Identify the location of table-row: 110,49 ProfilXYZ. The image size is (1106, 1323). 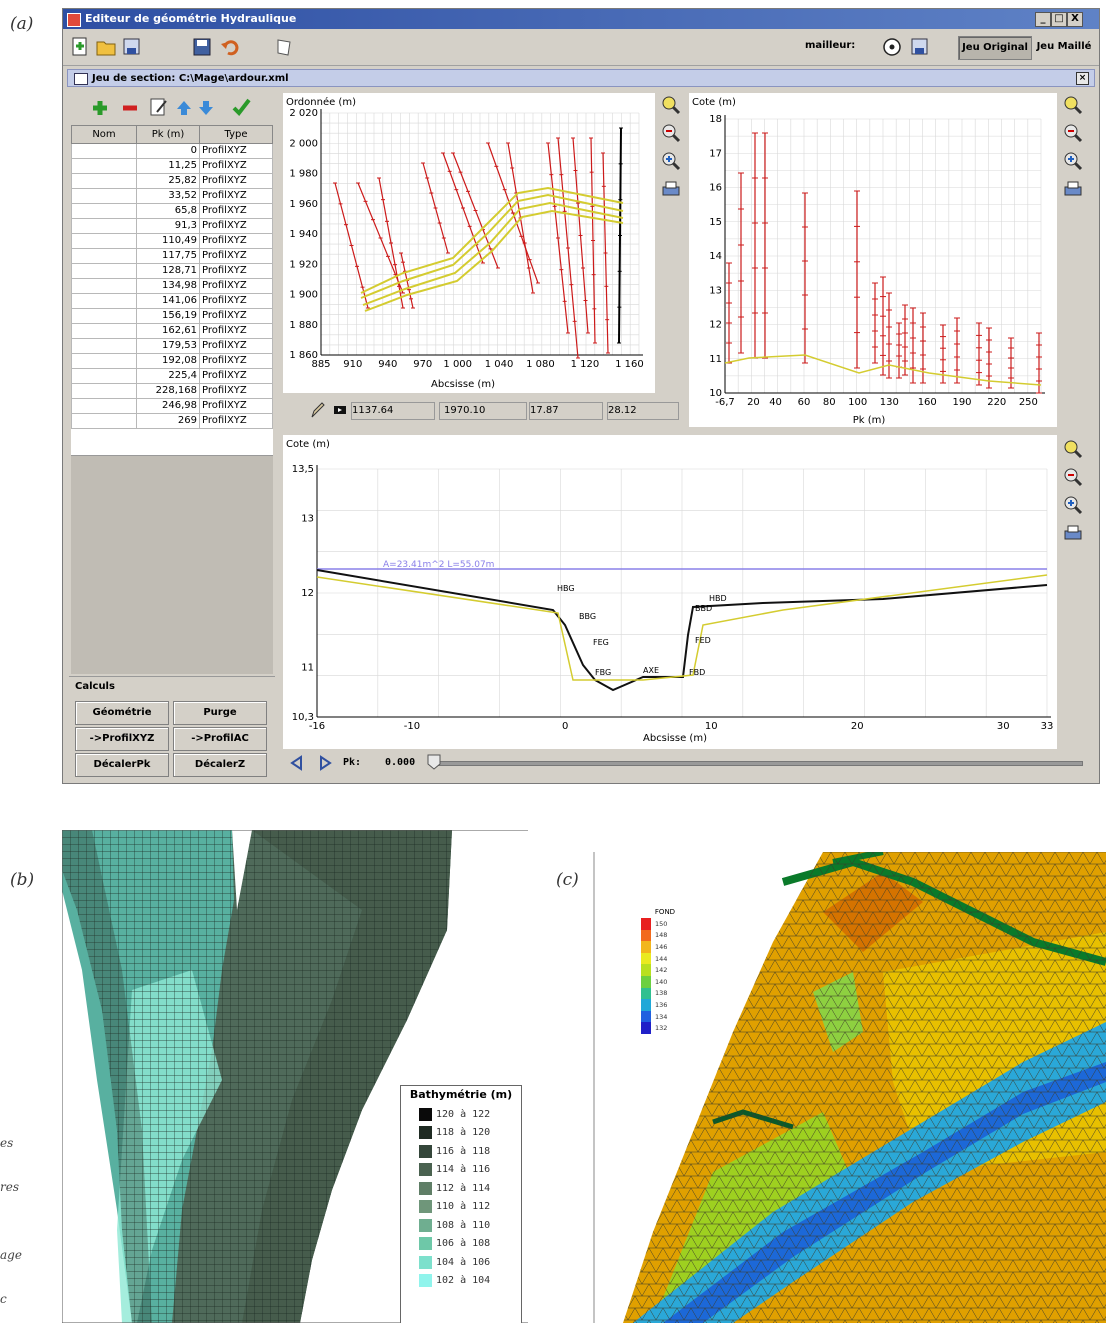
(172, 241).